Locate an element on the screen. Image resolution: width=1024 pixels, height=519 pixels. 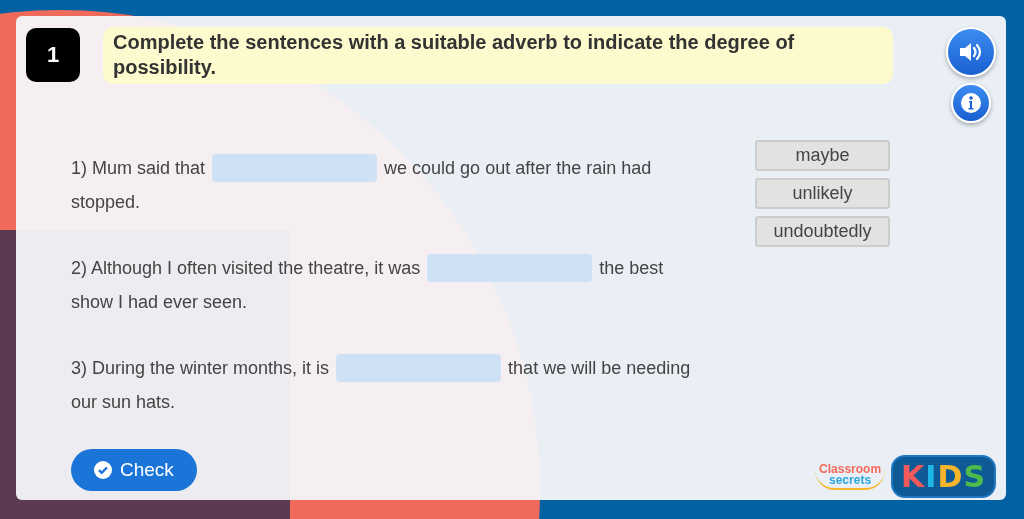
sentence-text: show I had ever seen. is located at coordinates (159, 302).